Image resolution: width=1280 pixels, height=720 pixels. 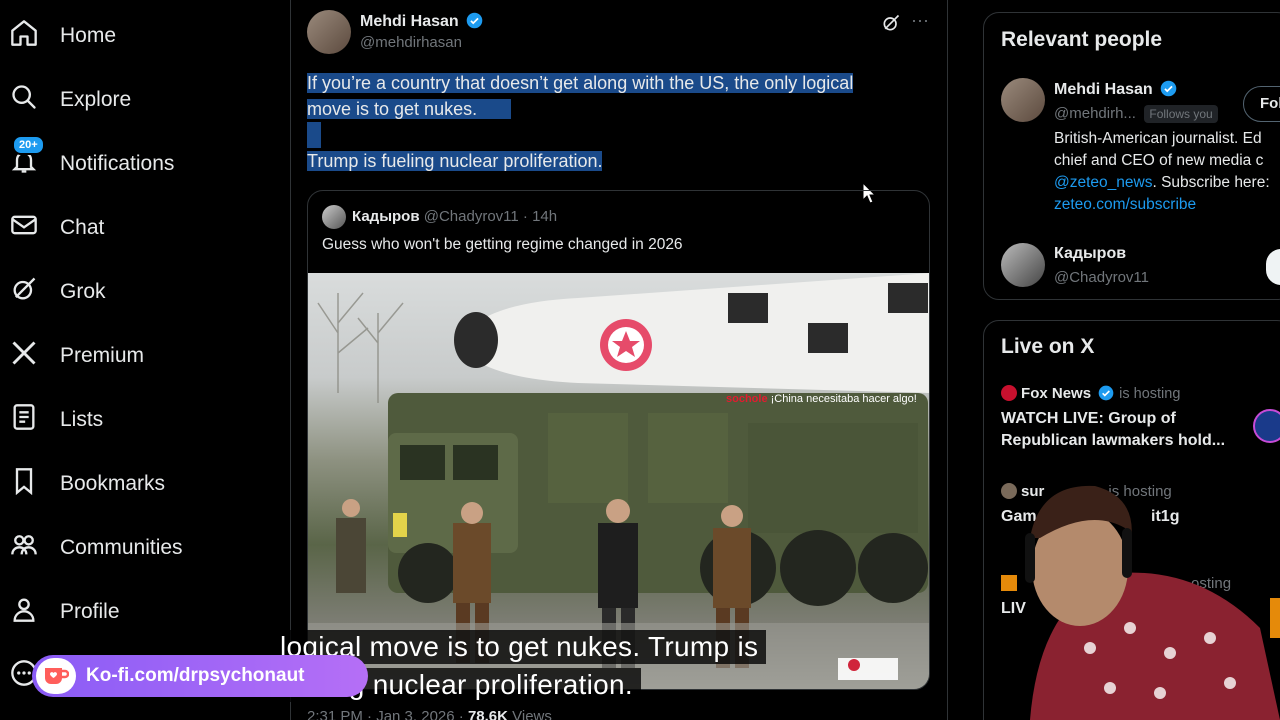 I want to click on live-title-1-line-1: WATCH LIVE: Group of, so click(x=1088, y=418).